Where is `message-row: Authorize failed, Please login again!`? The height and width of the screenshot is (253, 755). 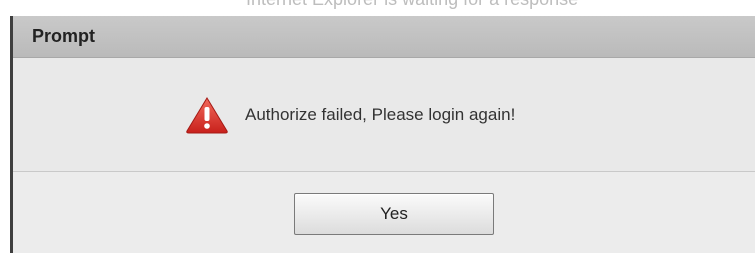
message-row: Authorize failed, Please login again! is located at coordinates (350, 115).